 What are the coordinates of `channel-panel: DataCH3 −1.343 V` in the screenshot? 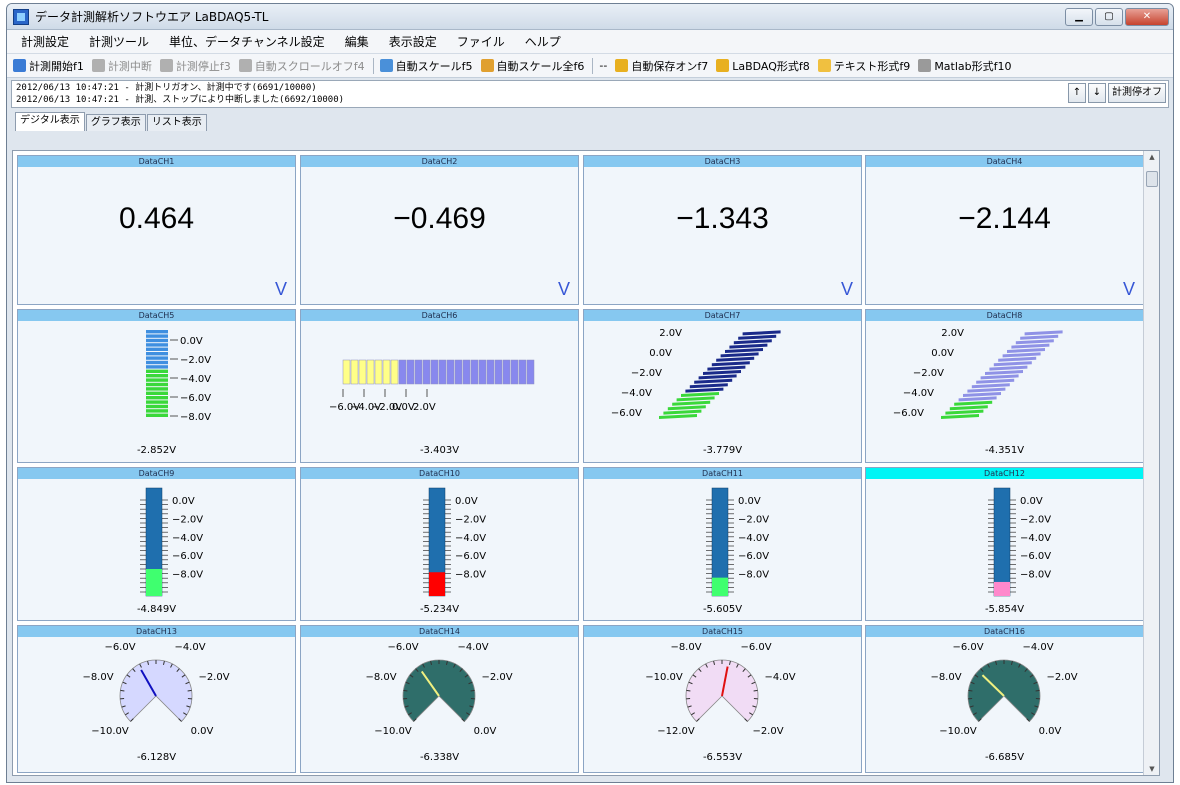 It's located at (722, 230).